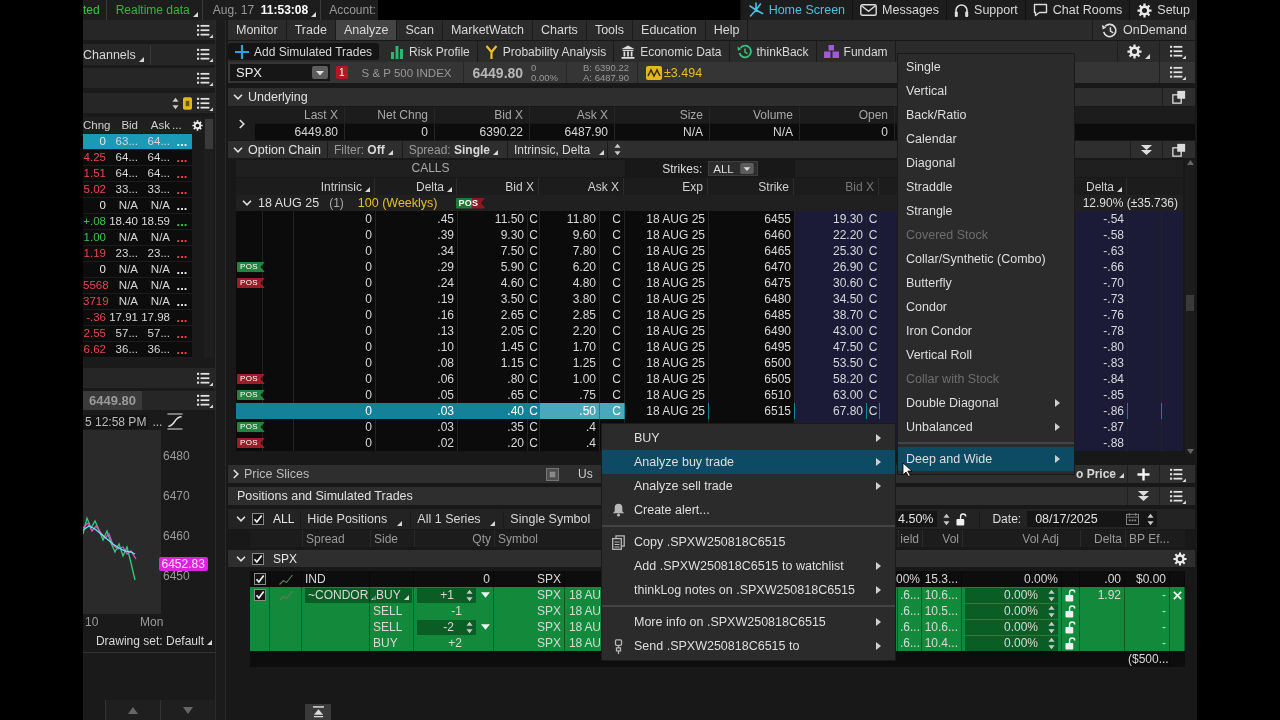 The width and height of the screenshot is (1280, 720). Describe the element at coordinates (278, 97) in the screenshot. I see `section-title: Underlying` at that location.